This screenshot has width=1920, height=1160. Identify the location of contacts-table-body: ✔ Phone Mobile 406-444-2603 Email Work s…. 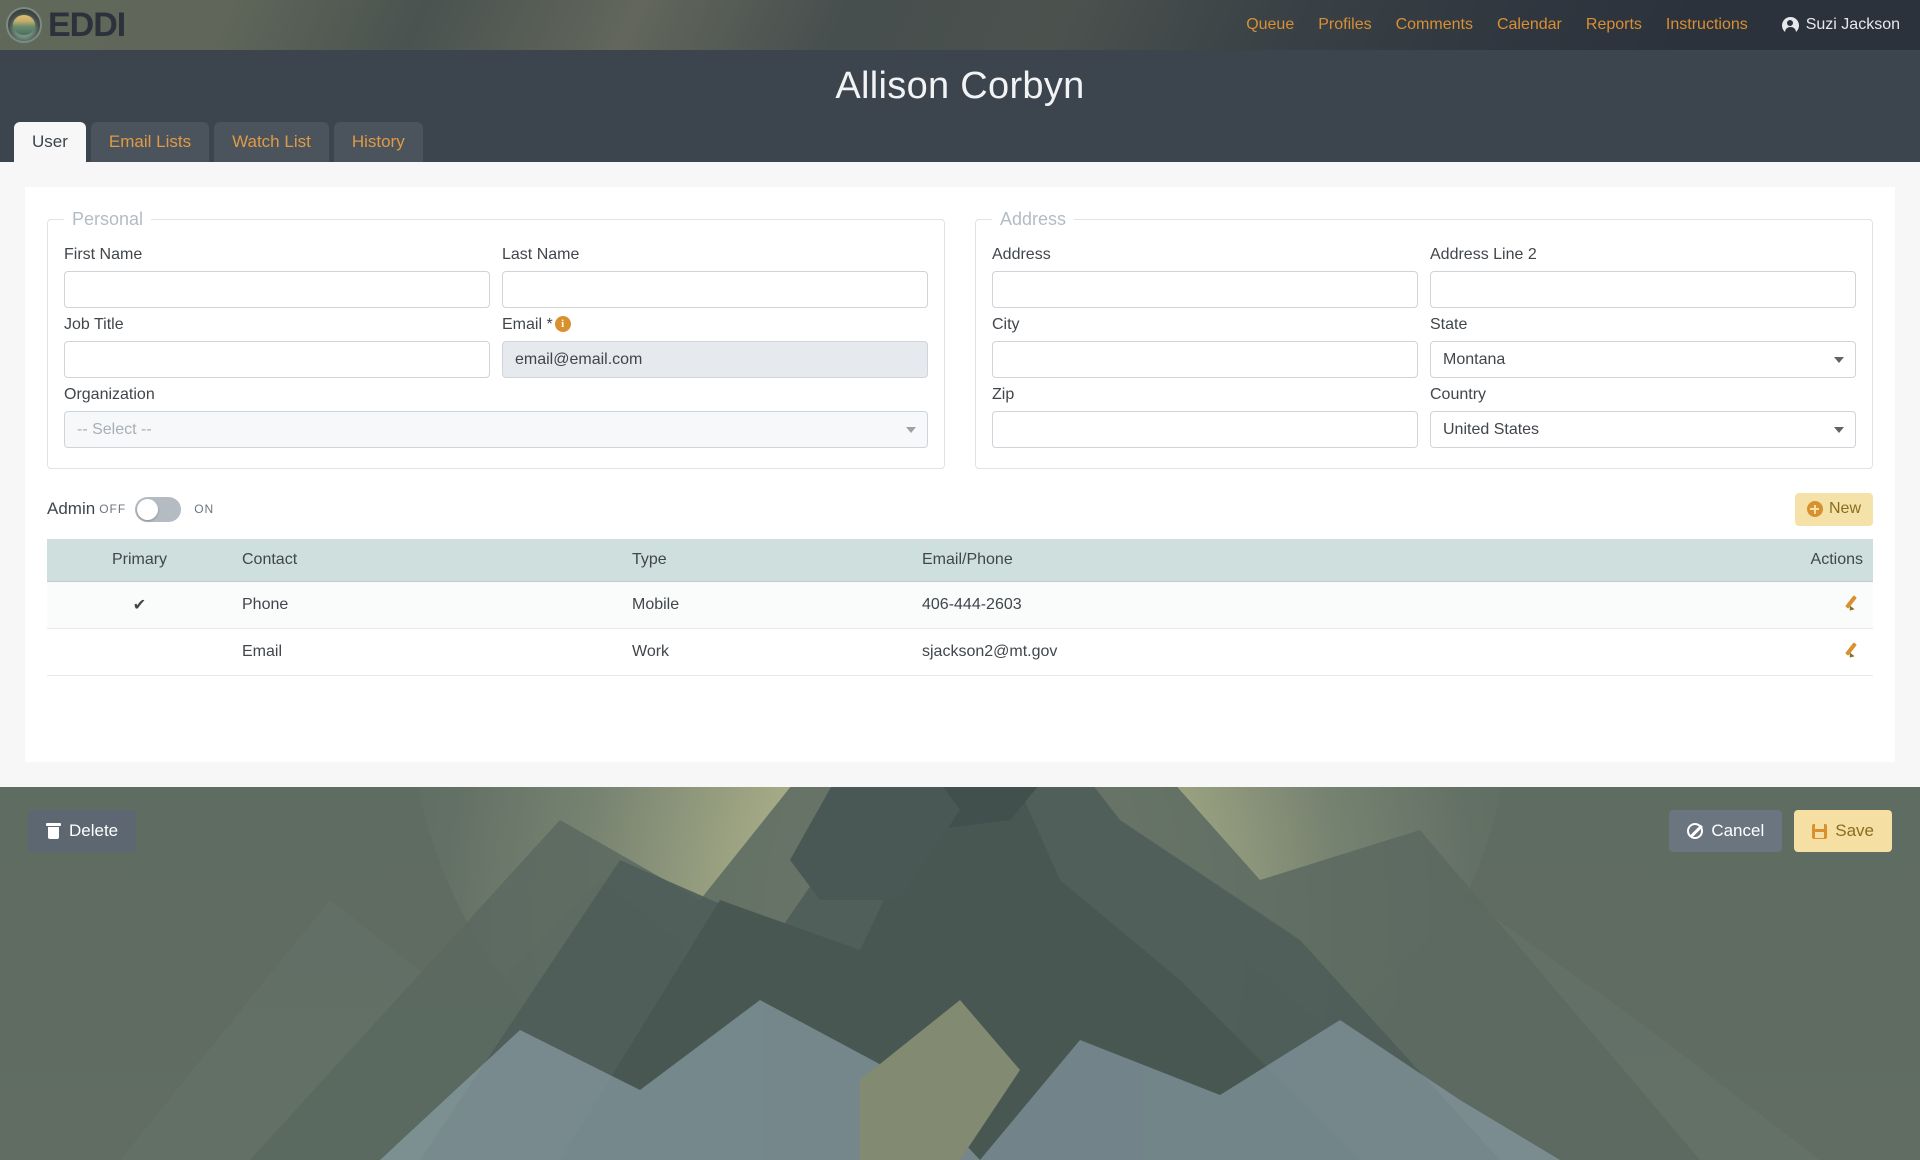
(960, 628).